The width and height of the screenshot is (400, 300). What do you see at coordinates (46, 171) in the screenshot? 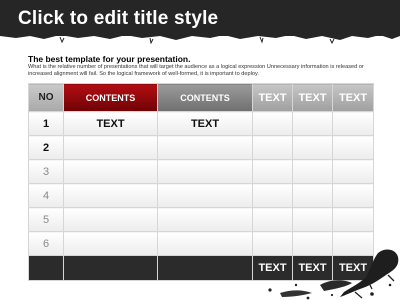
I see `row-number: 3` at bounding box center [46, 171].